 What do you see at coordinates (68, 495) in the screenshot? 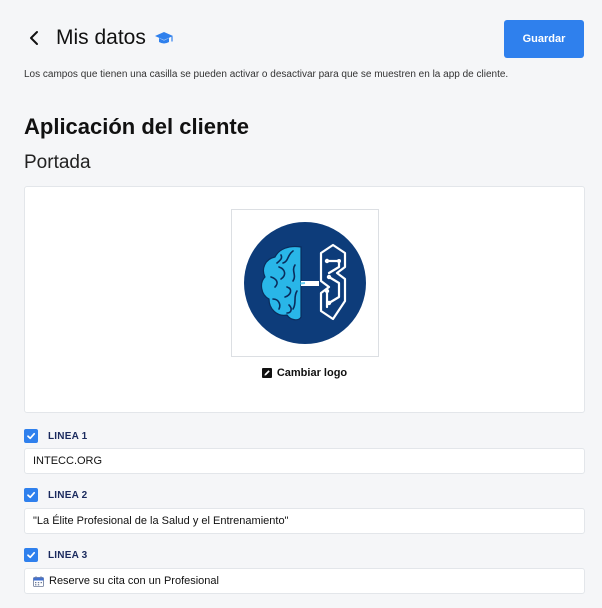
I see `line-2-label: LINEA 2` at bounding box center [68, 495].